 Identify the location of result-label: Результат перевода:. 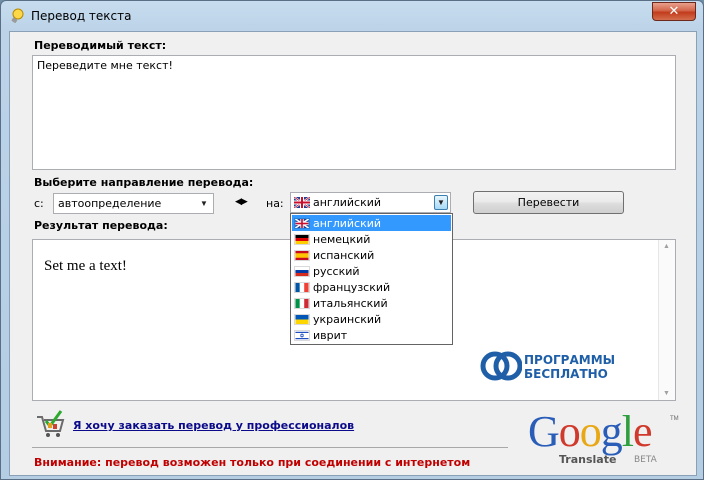
(101, 225).